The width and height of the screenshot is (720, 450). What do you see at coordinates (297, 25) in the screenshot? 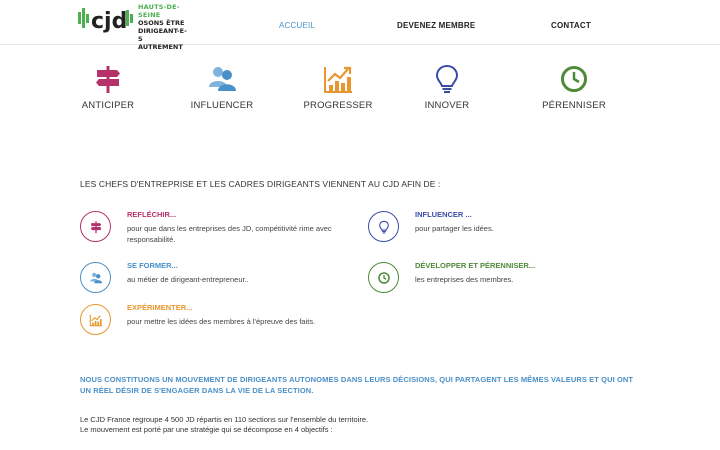
I see `nav-accueil: ACCUEIL` at bounding box center [297, 25].